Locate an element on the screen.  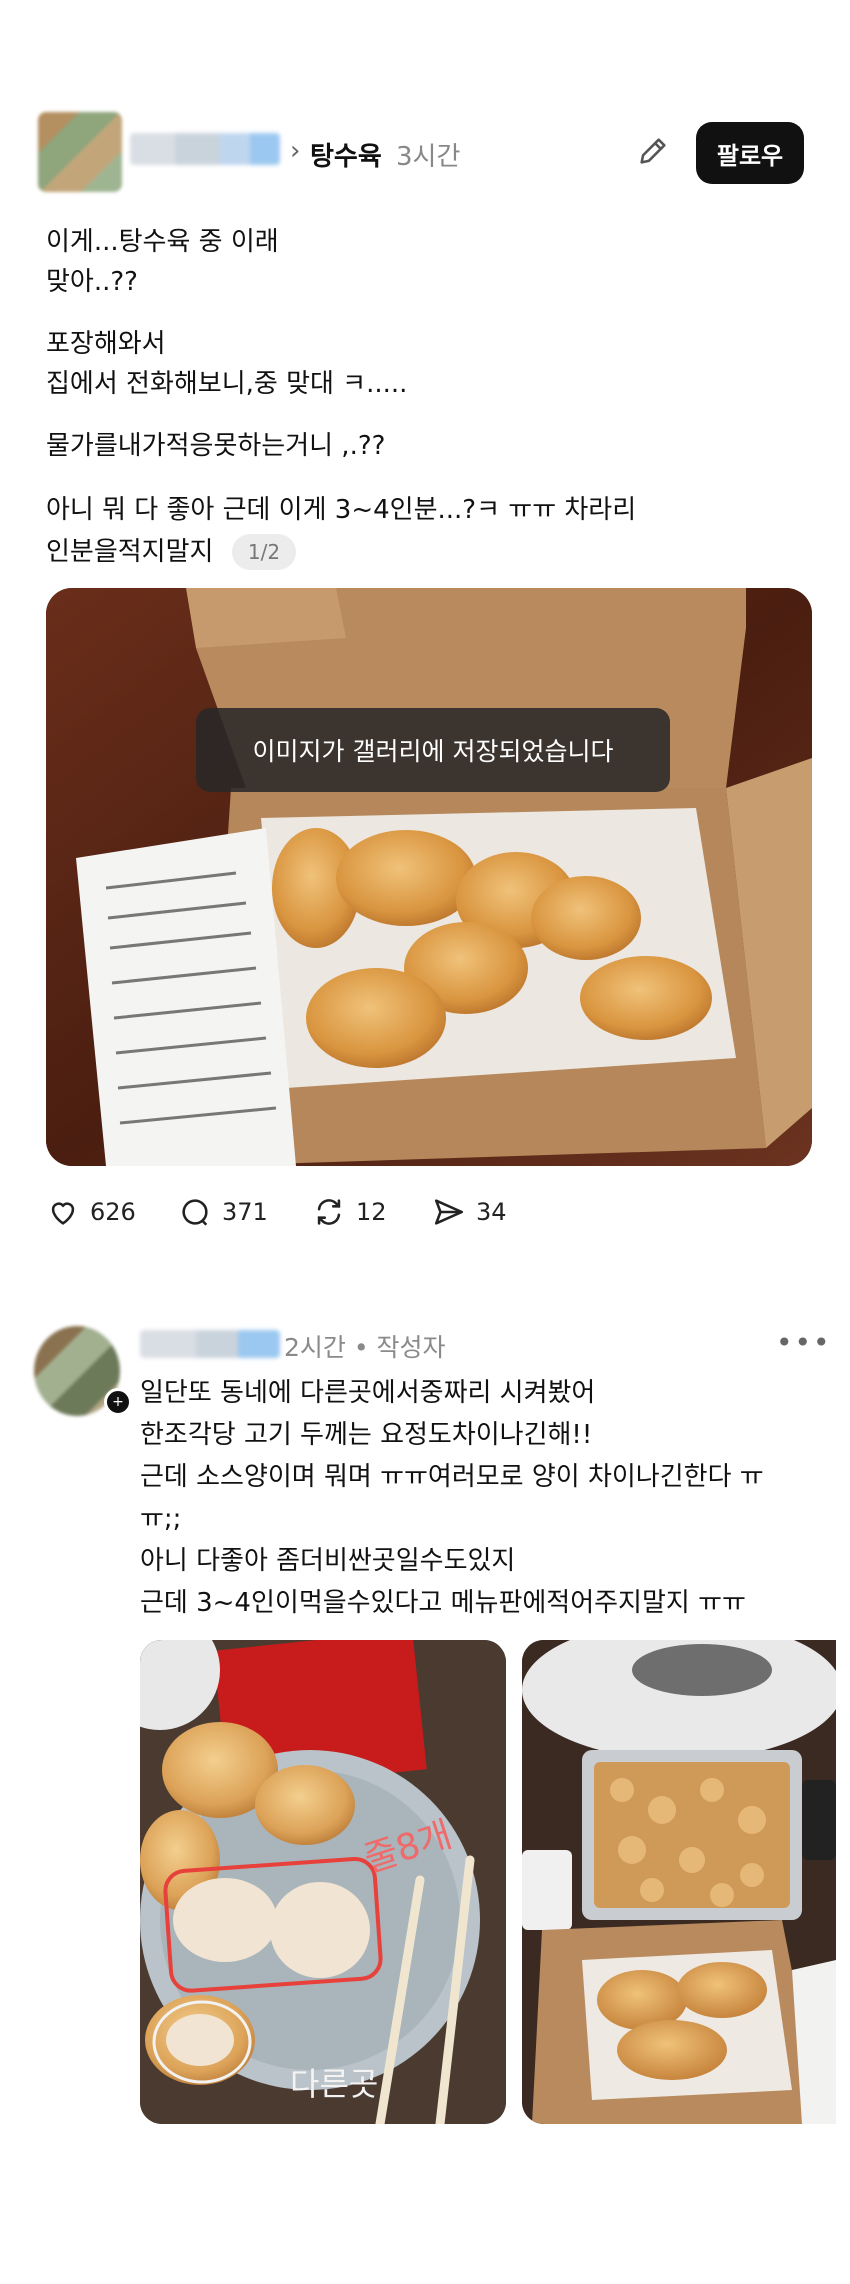
image-pager: 1/2 is located at coordinates (264, 552).